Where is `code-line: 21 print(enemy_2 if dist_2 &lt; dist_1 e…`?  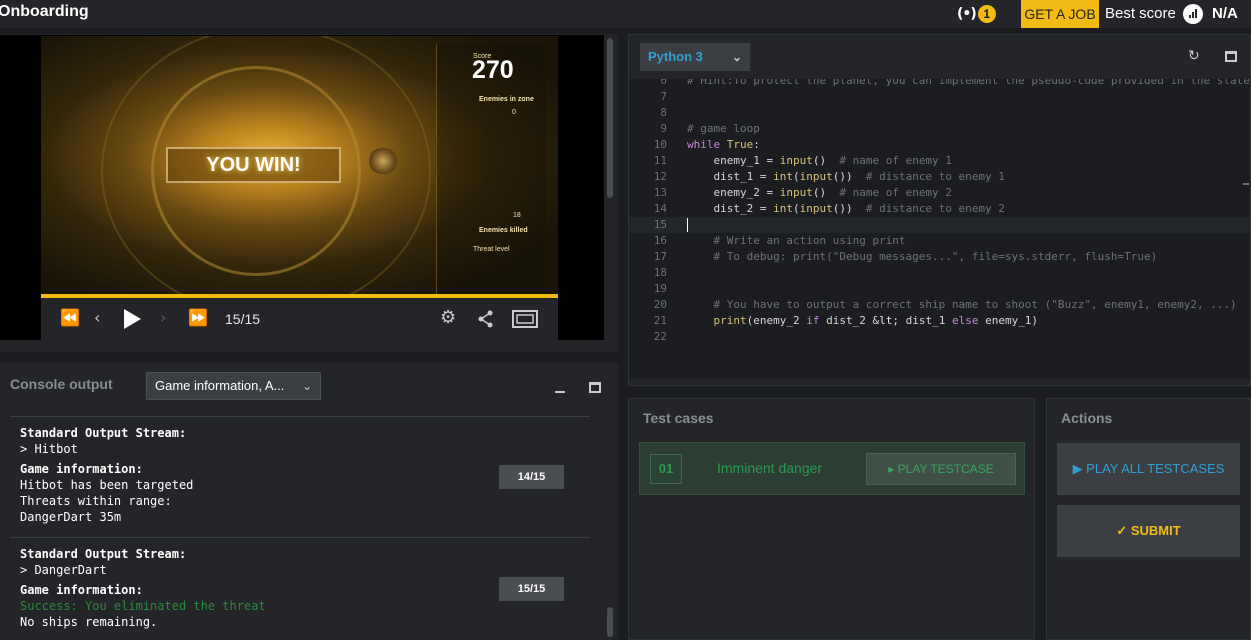 code-line: 21 print(enemy_2 if dist_2 &lt; dist_1 e… is located at coordinates (939, 321).